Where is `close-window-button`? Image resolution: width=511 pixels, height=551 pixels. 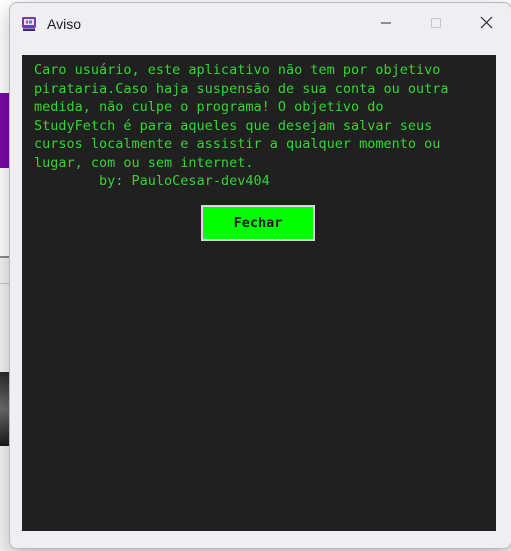 close-window-button is located at coordinates (486, 24).